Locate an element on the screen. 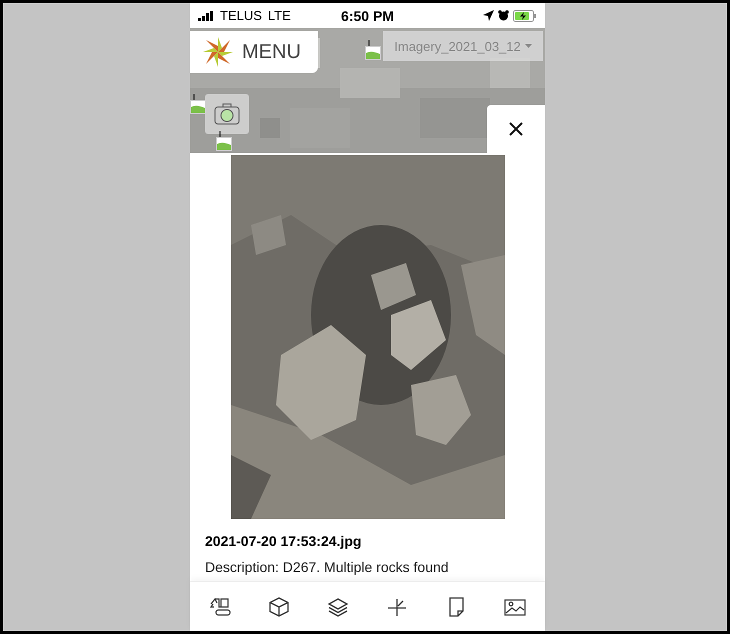 This screenshot has width=730, height=634. signal-icon is located at coordinates (206, 15).